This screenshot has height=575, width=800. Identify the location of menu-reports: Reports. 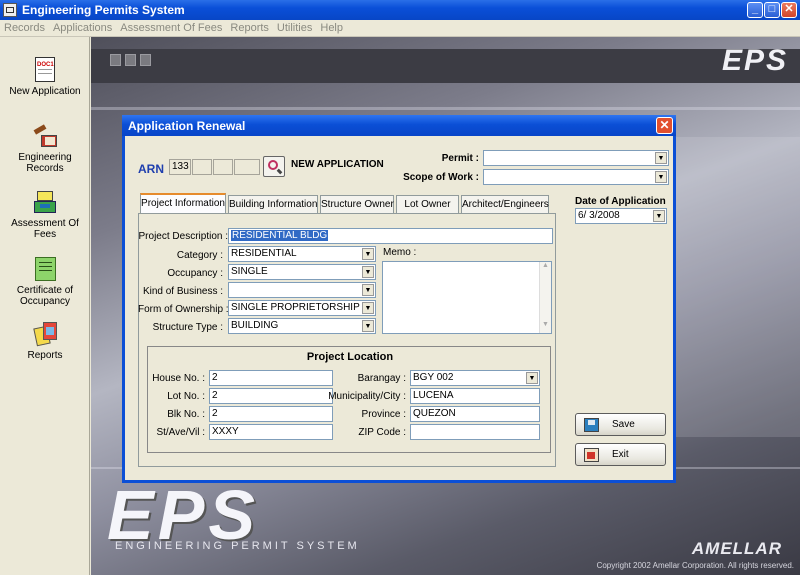
(249, 27).